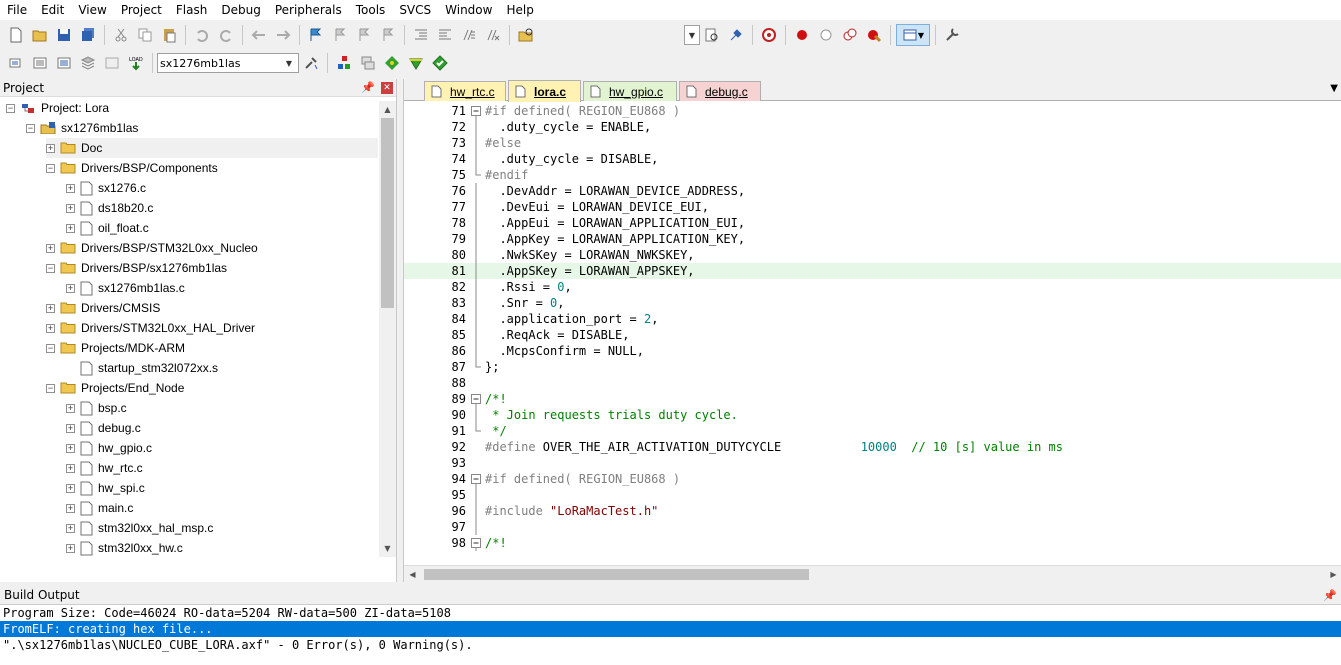 This screenshot has width=1341, height=665. Describe the element at coordinates (121, 35) in the screenshot. I see `cut-icon` at that location.